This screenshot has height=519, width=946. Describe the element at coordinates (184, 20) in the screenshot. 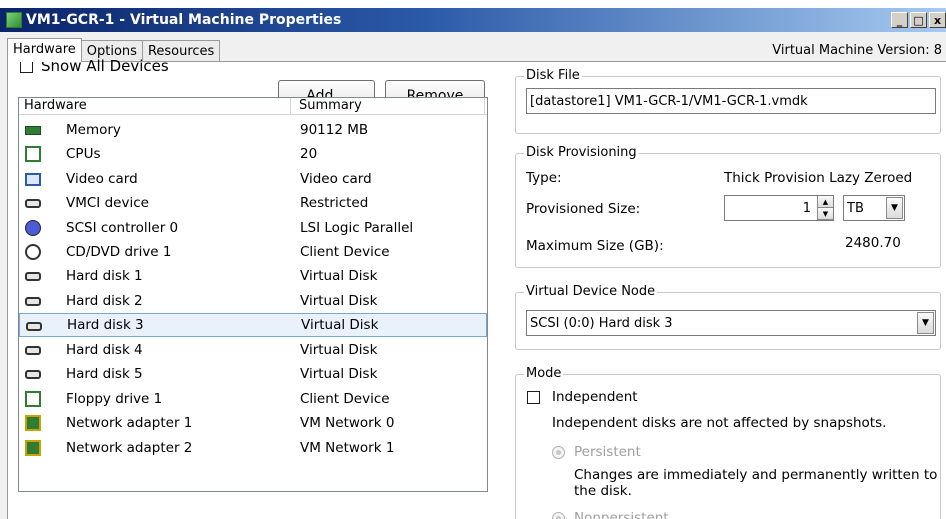

I see `window-title: VM1-GCR-1 - Virtual Machine Properties` at that location.